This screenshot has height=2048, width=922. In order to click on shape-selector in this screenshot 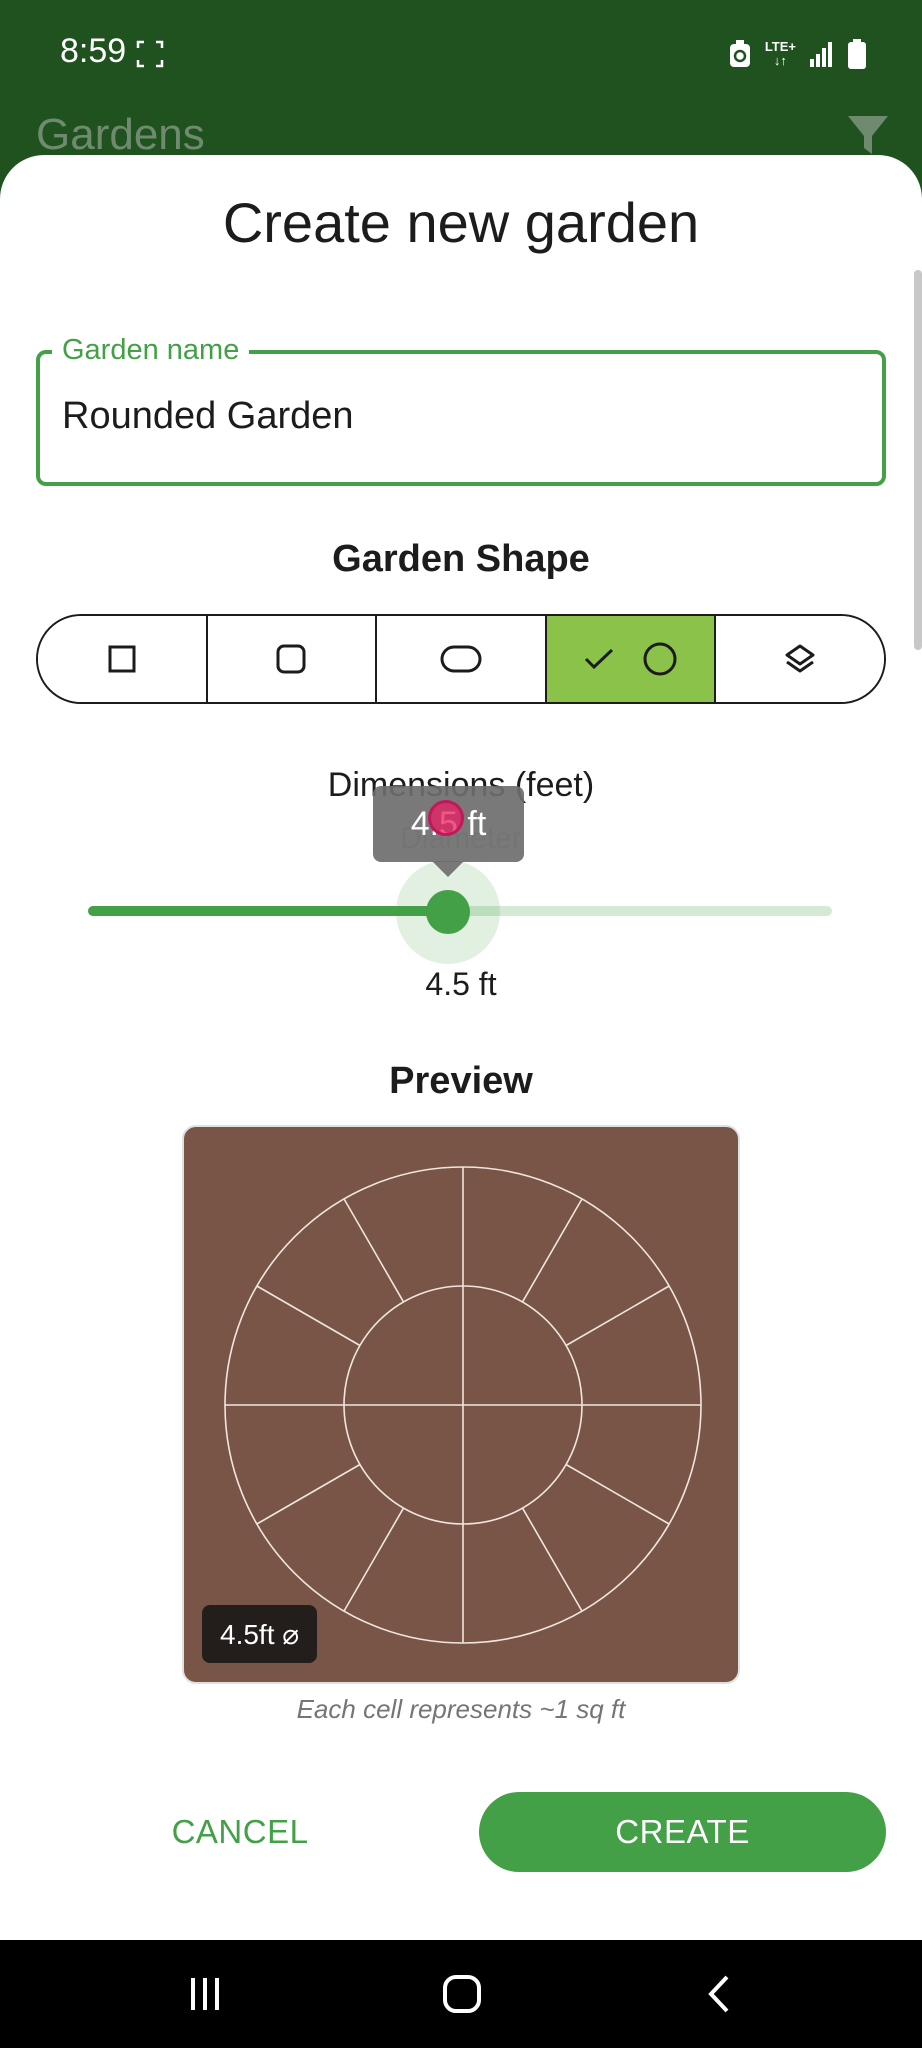, I will do `click(461, 659)`.